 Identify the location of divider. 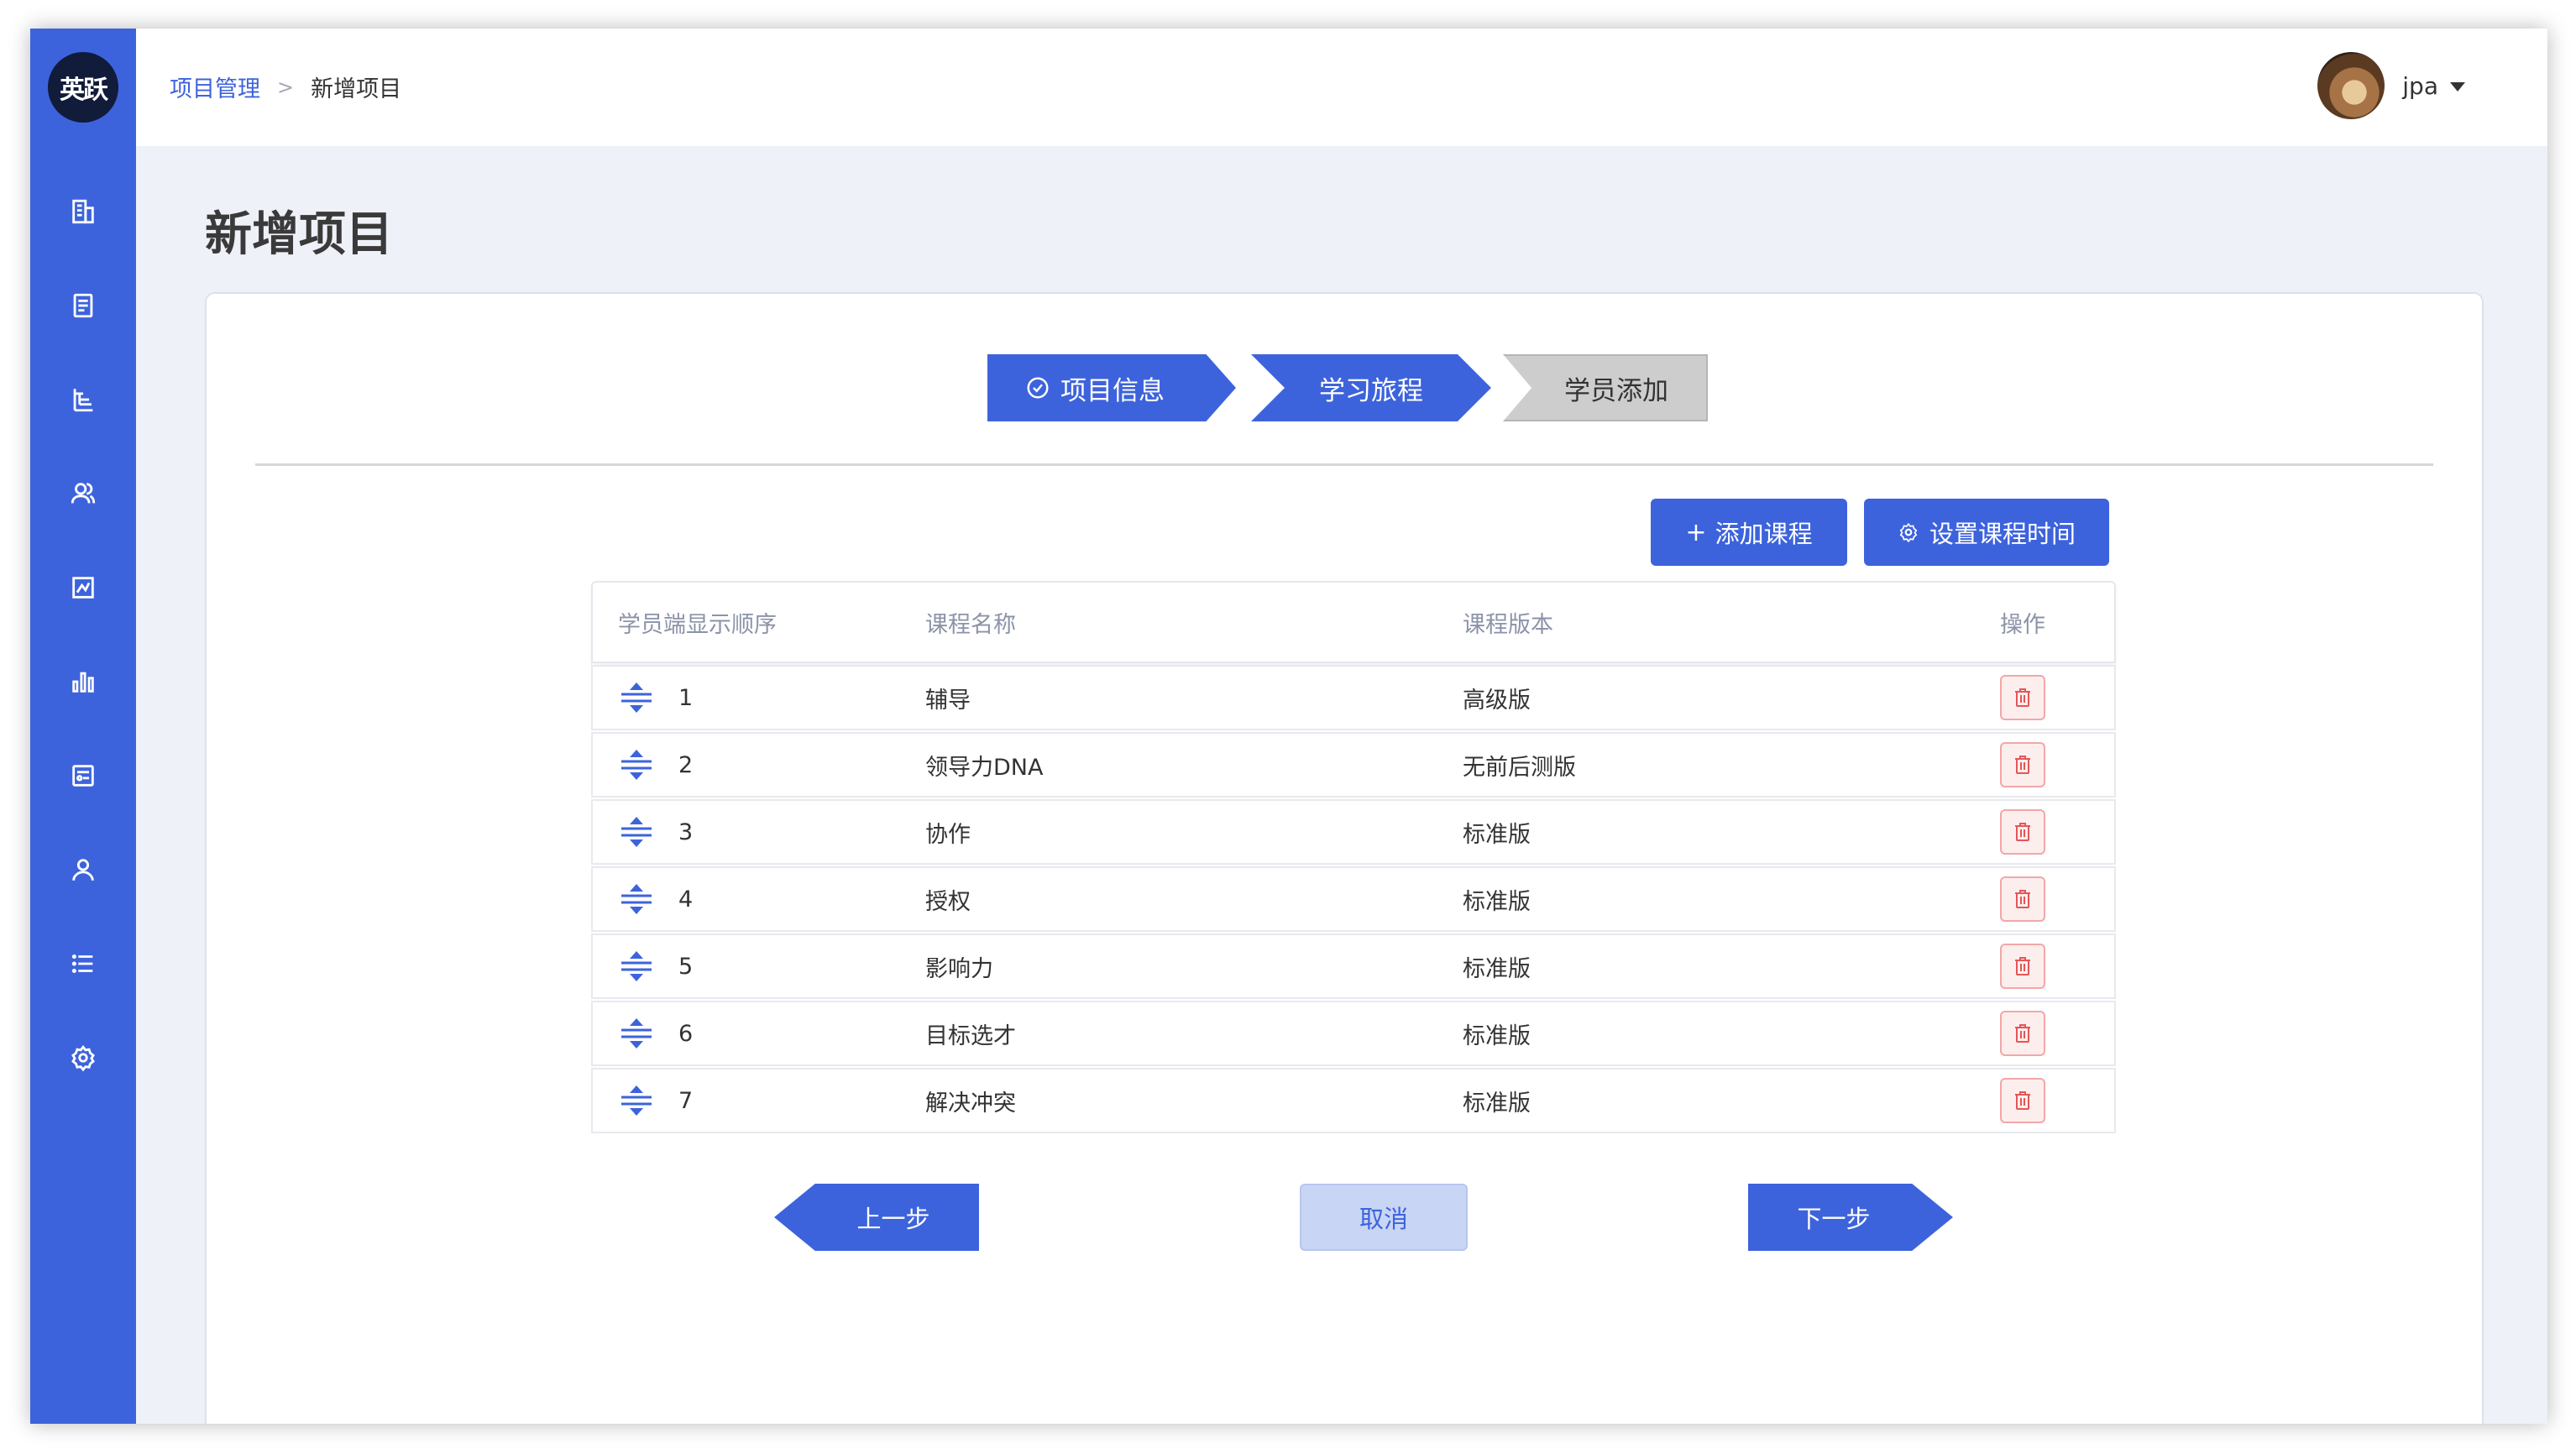
(1344, 464).